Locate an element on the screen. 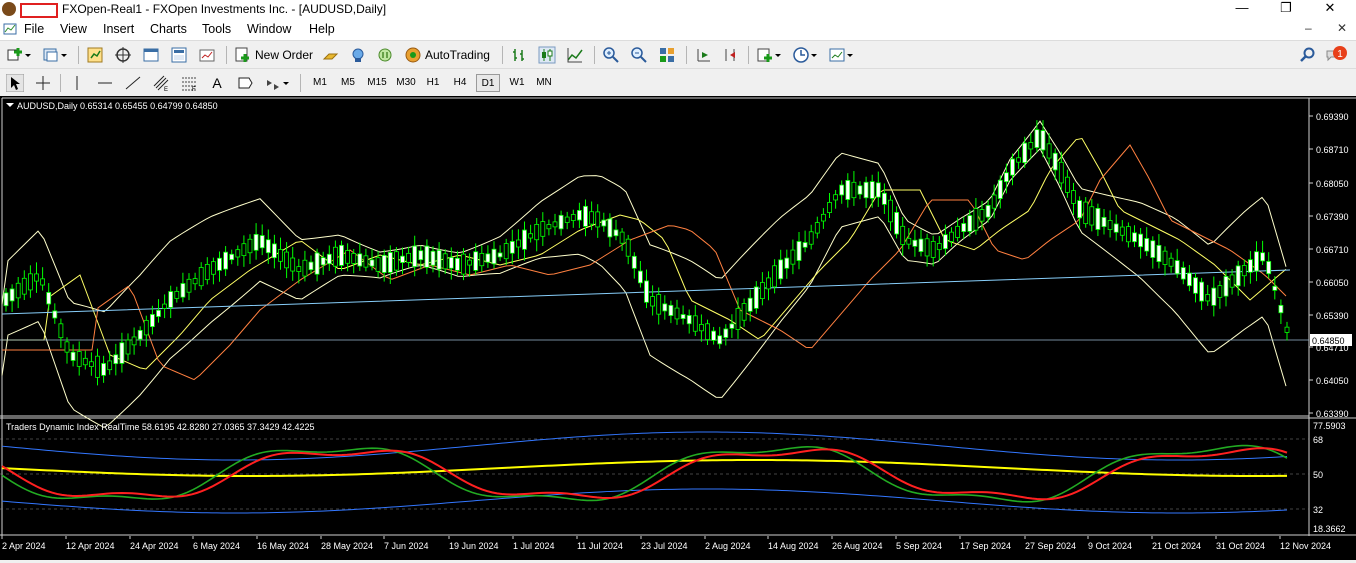 Image resolution: width=1356 pixels, height=563 pixels. price-axis-label: 0.66710 is located at coordinates (1332, 250).